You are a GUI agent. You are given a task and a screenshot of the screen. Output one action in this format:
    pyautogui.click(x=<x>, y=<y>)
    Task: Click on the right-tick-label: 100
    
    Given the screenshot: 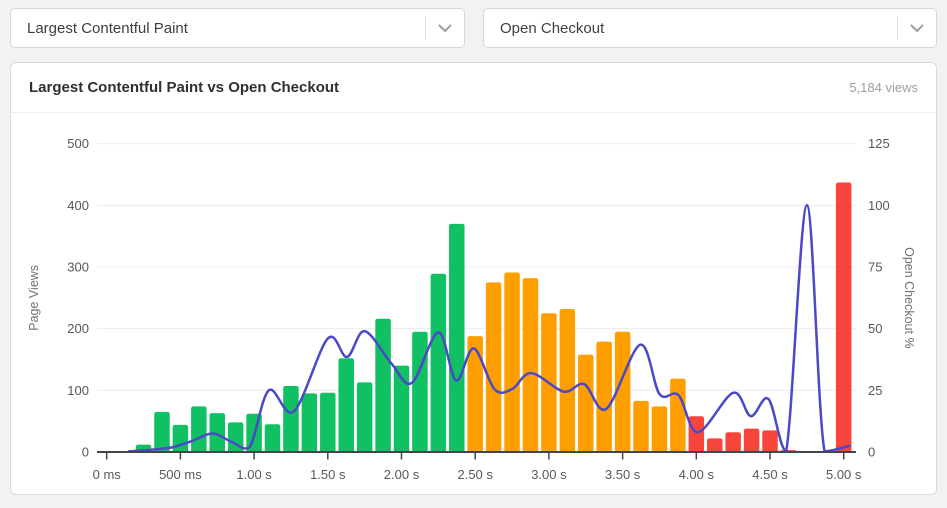 What is the action you would take?
    pyautogui.click(x=879, y=205)
    